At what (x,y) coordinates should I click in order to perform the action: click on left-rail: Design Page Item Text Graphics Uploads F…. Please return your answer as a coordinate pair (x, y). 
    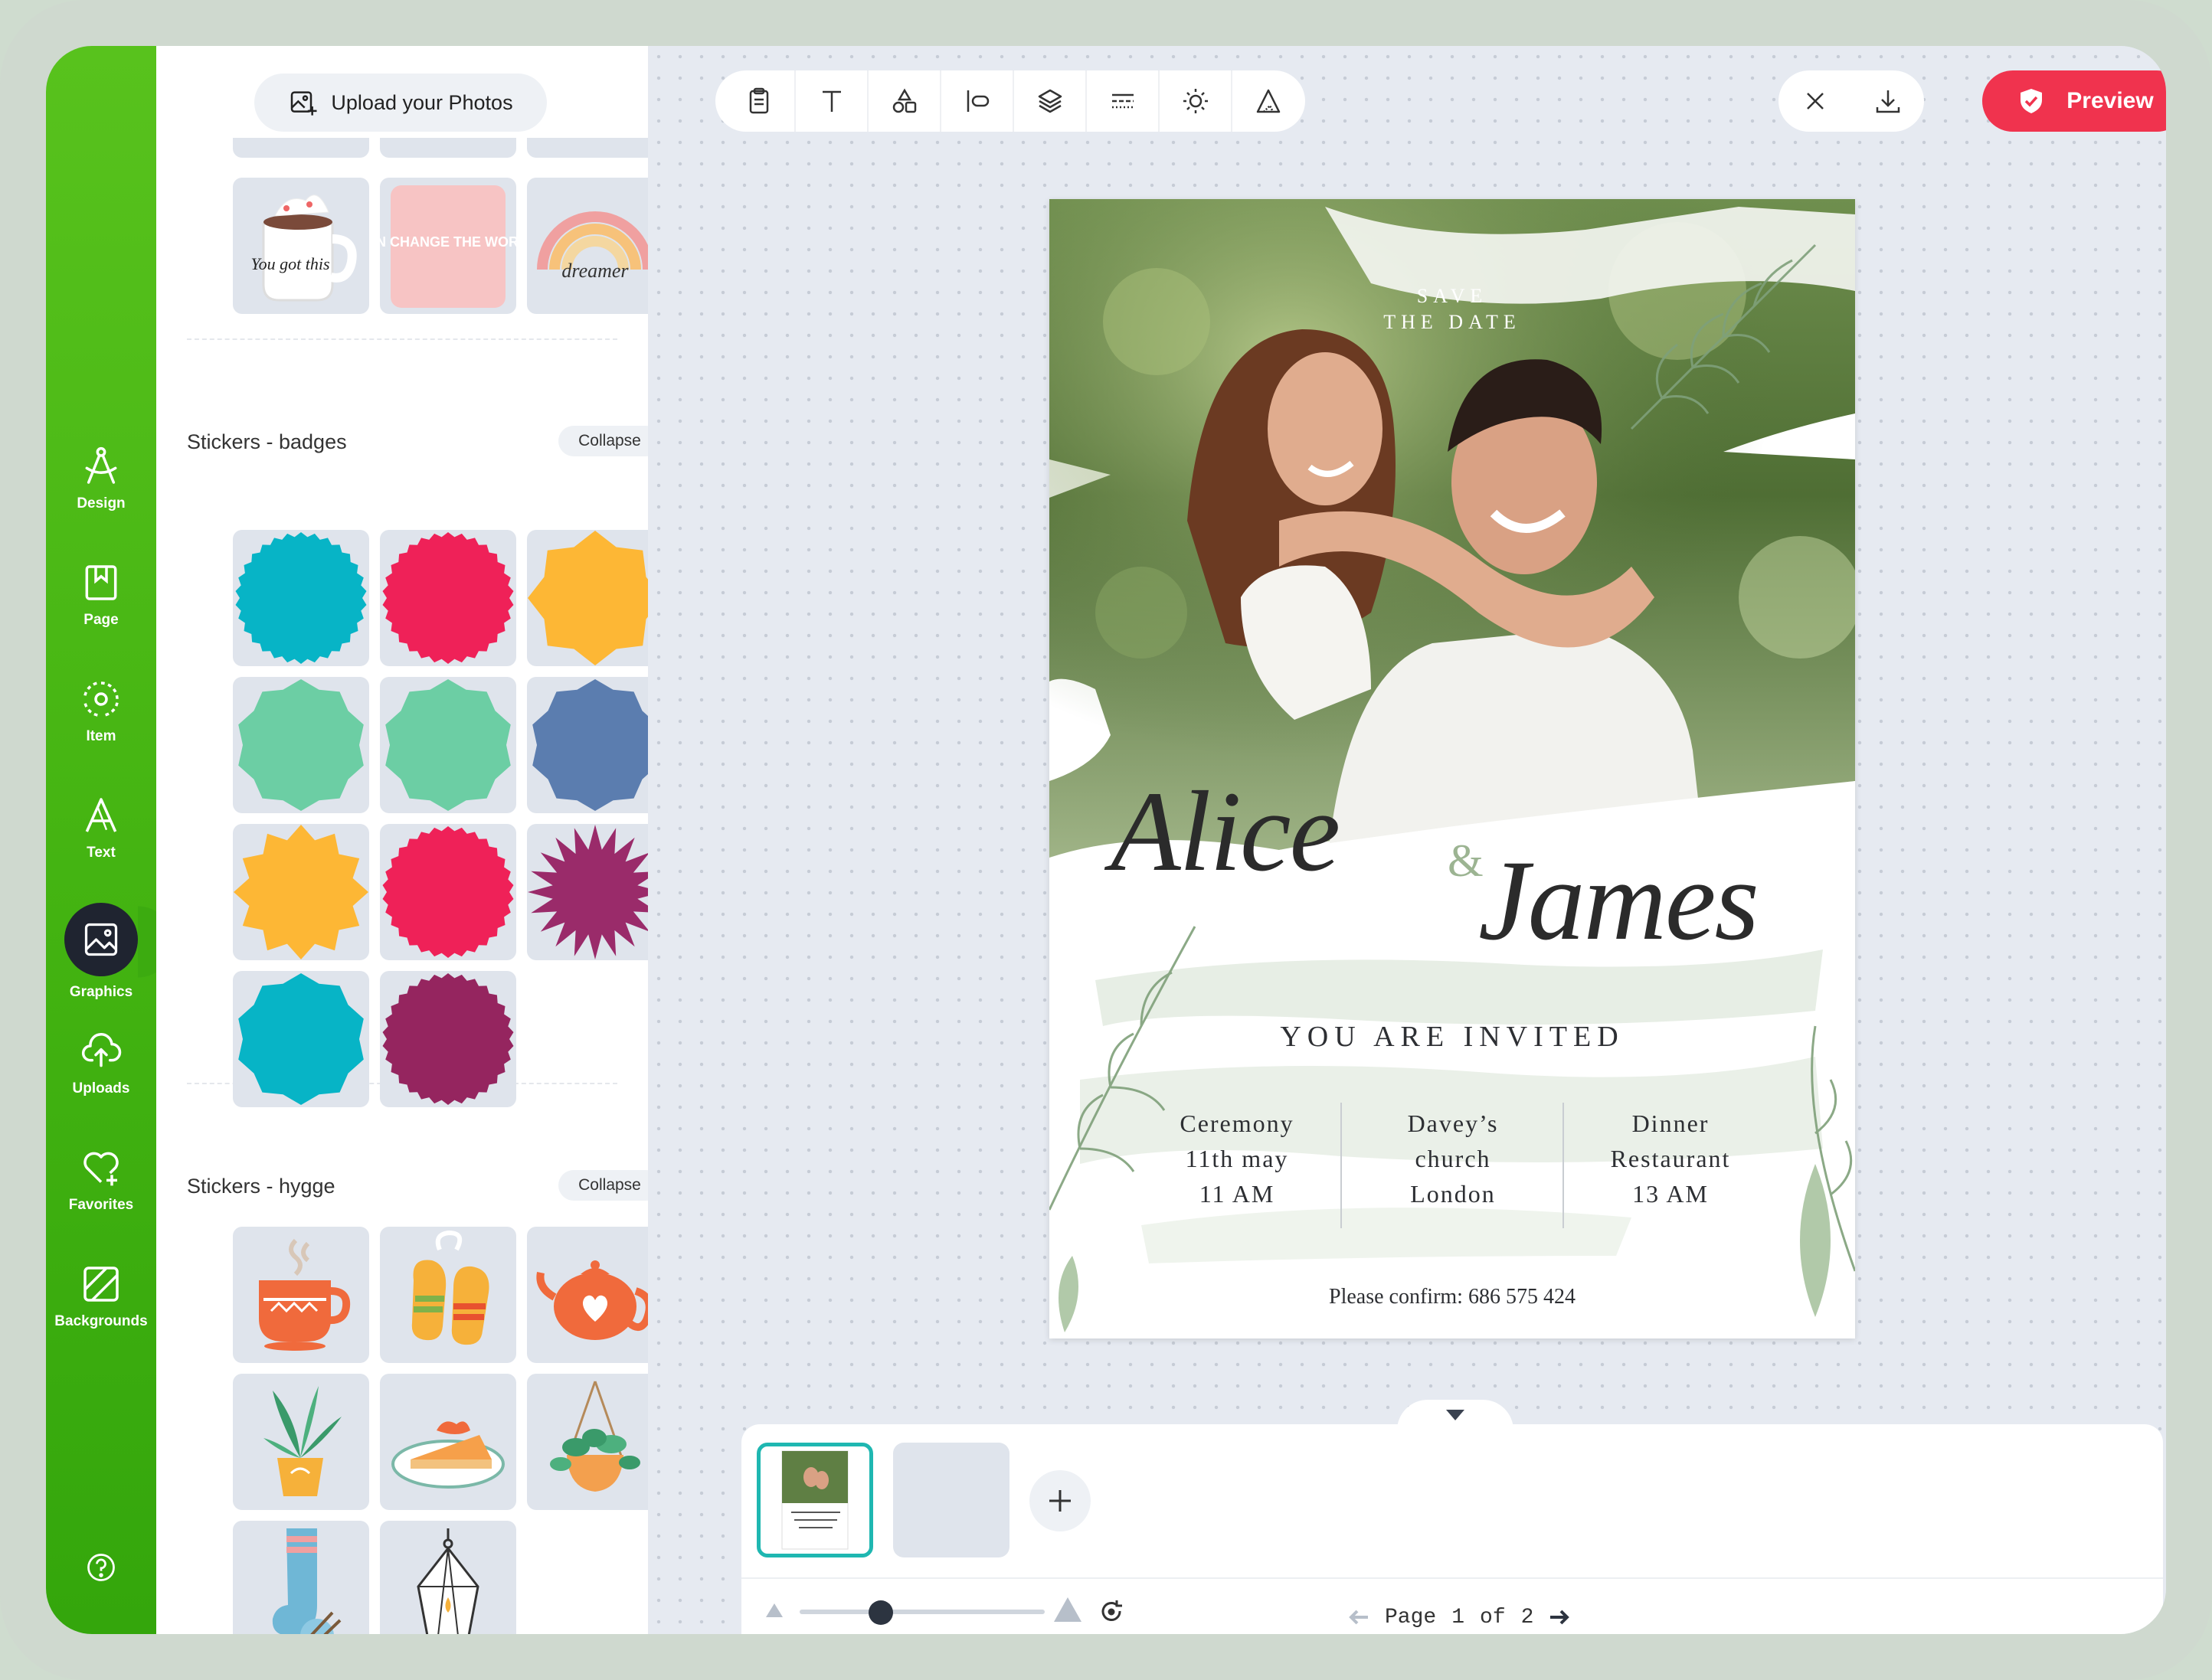
    Looking at the image, I should click on (101, 840).